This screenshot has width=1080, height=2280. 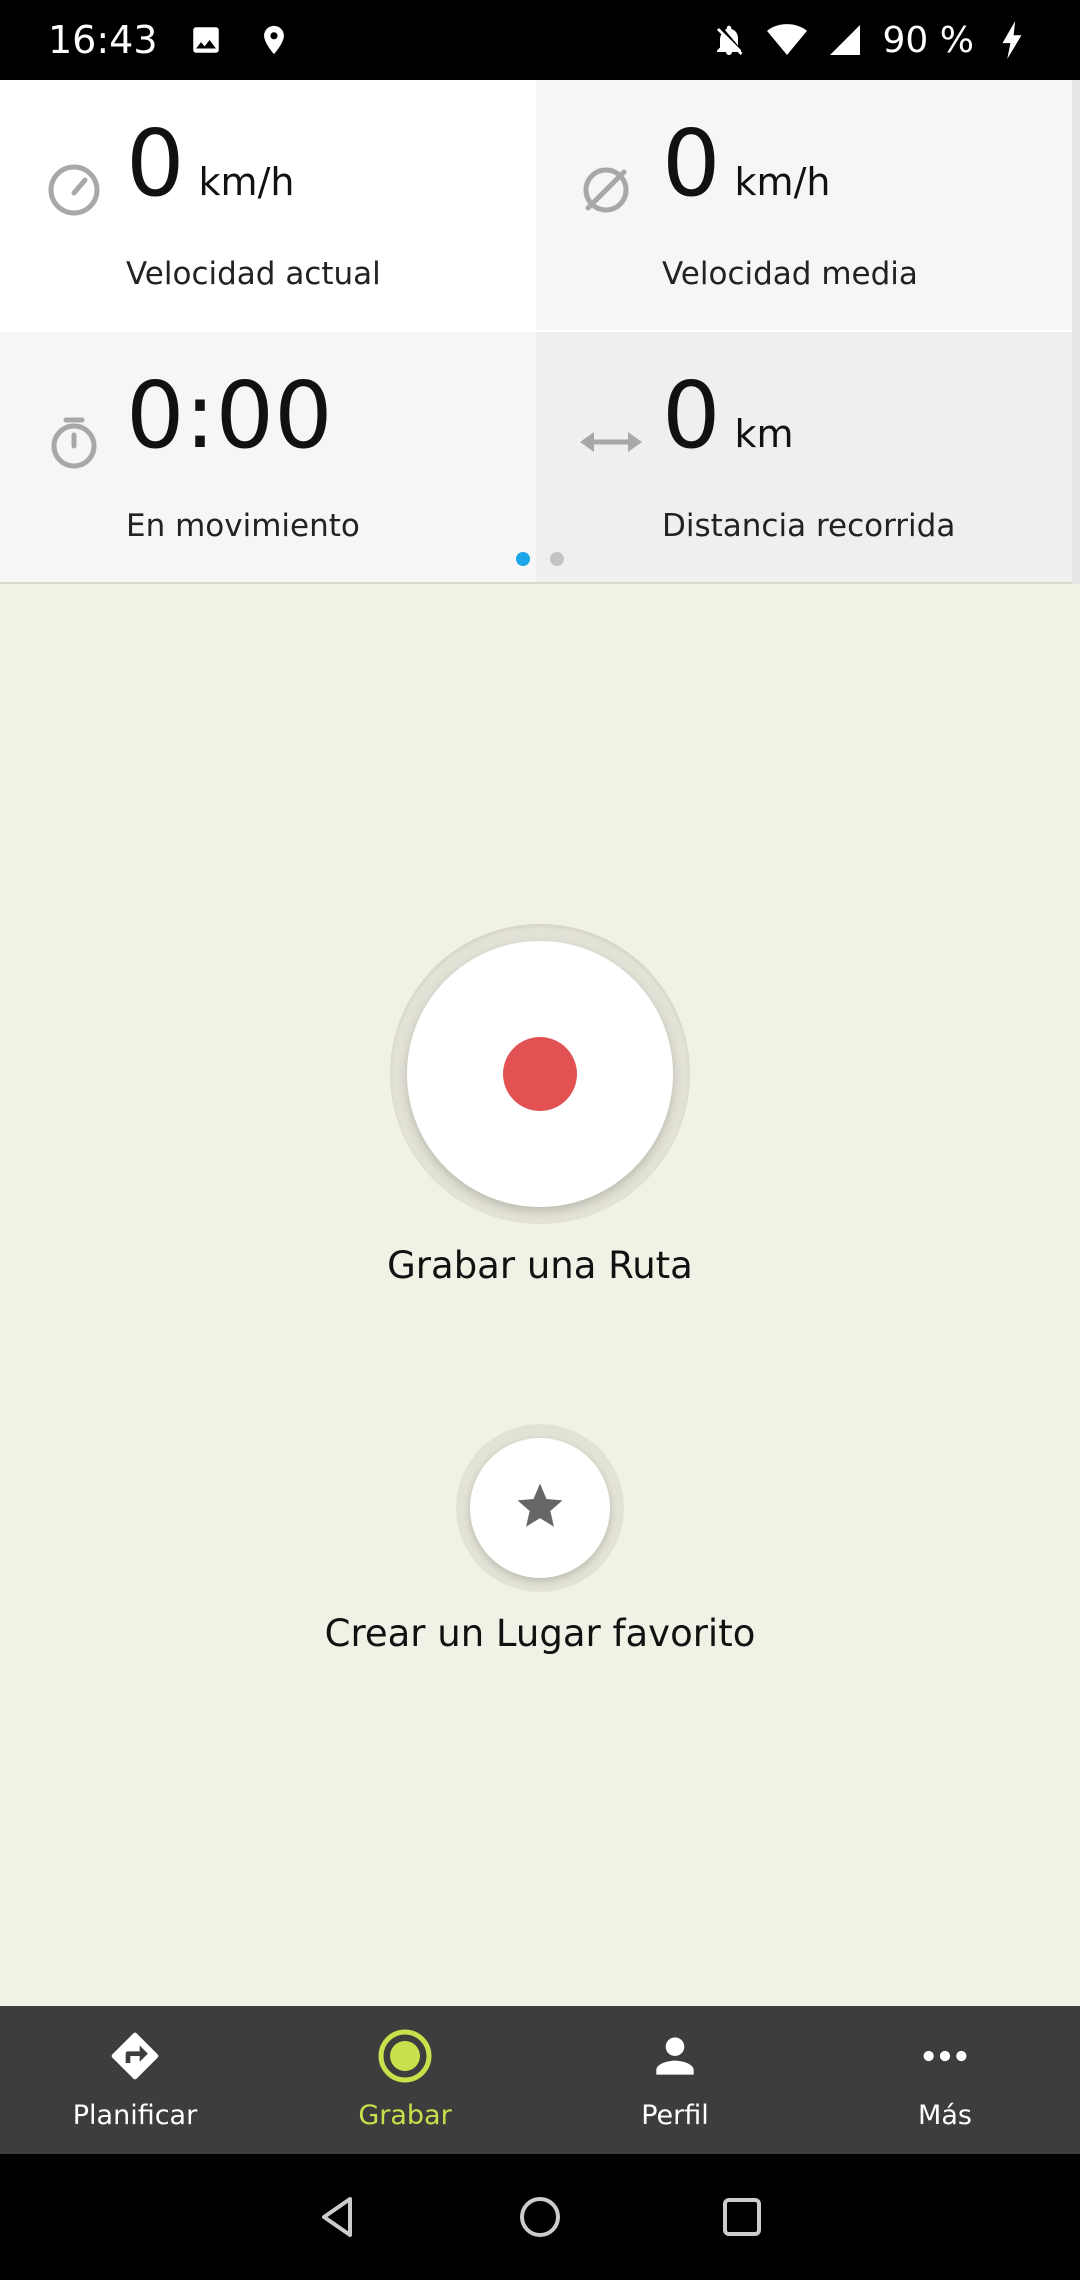 I want to click on person-icon, so click(x=675, y=2056).